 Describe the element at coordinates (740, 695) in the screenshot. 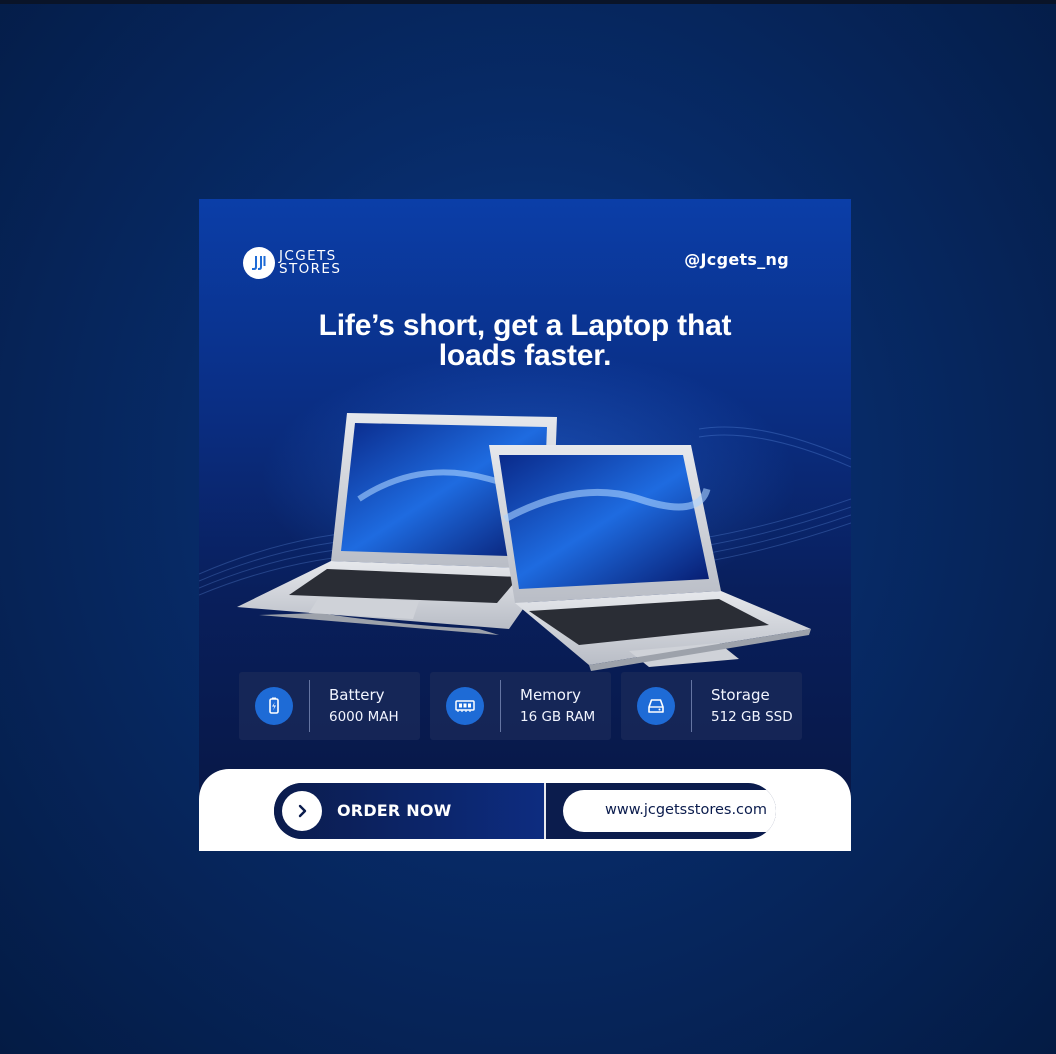

I see `spec-label: Storage` at that location.